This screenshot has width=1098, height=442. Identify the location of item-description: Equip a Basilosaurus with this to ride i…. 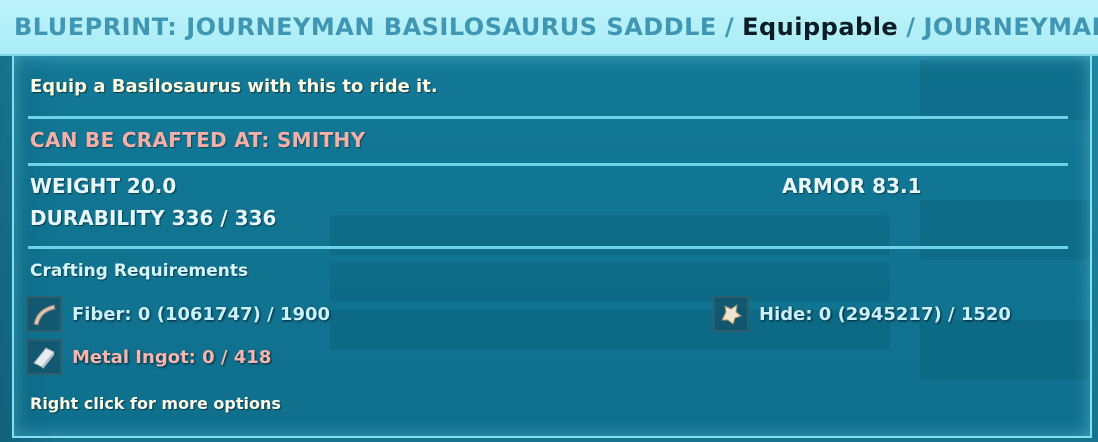
(234, 86).